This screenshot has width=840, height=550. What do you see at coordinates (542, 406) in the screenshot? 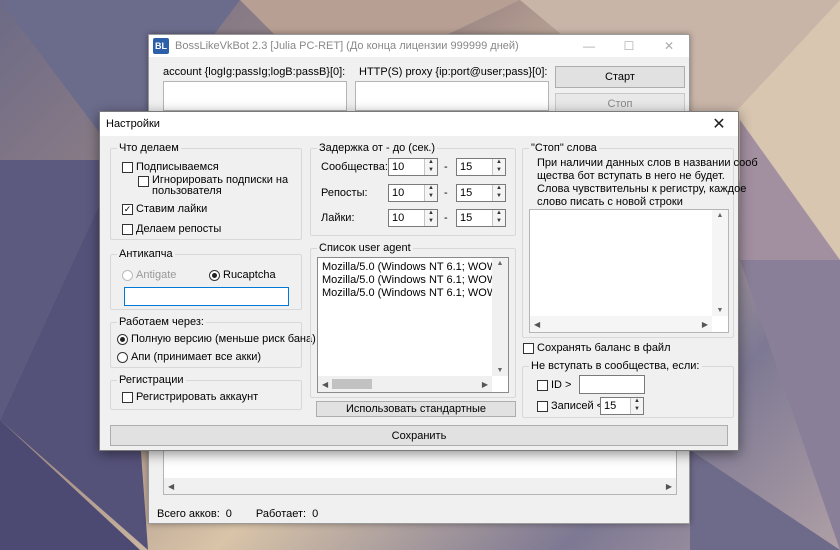
I see `posts-box` at bounding box center [542, 406].